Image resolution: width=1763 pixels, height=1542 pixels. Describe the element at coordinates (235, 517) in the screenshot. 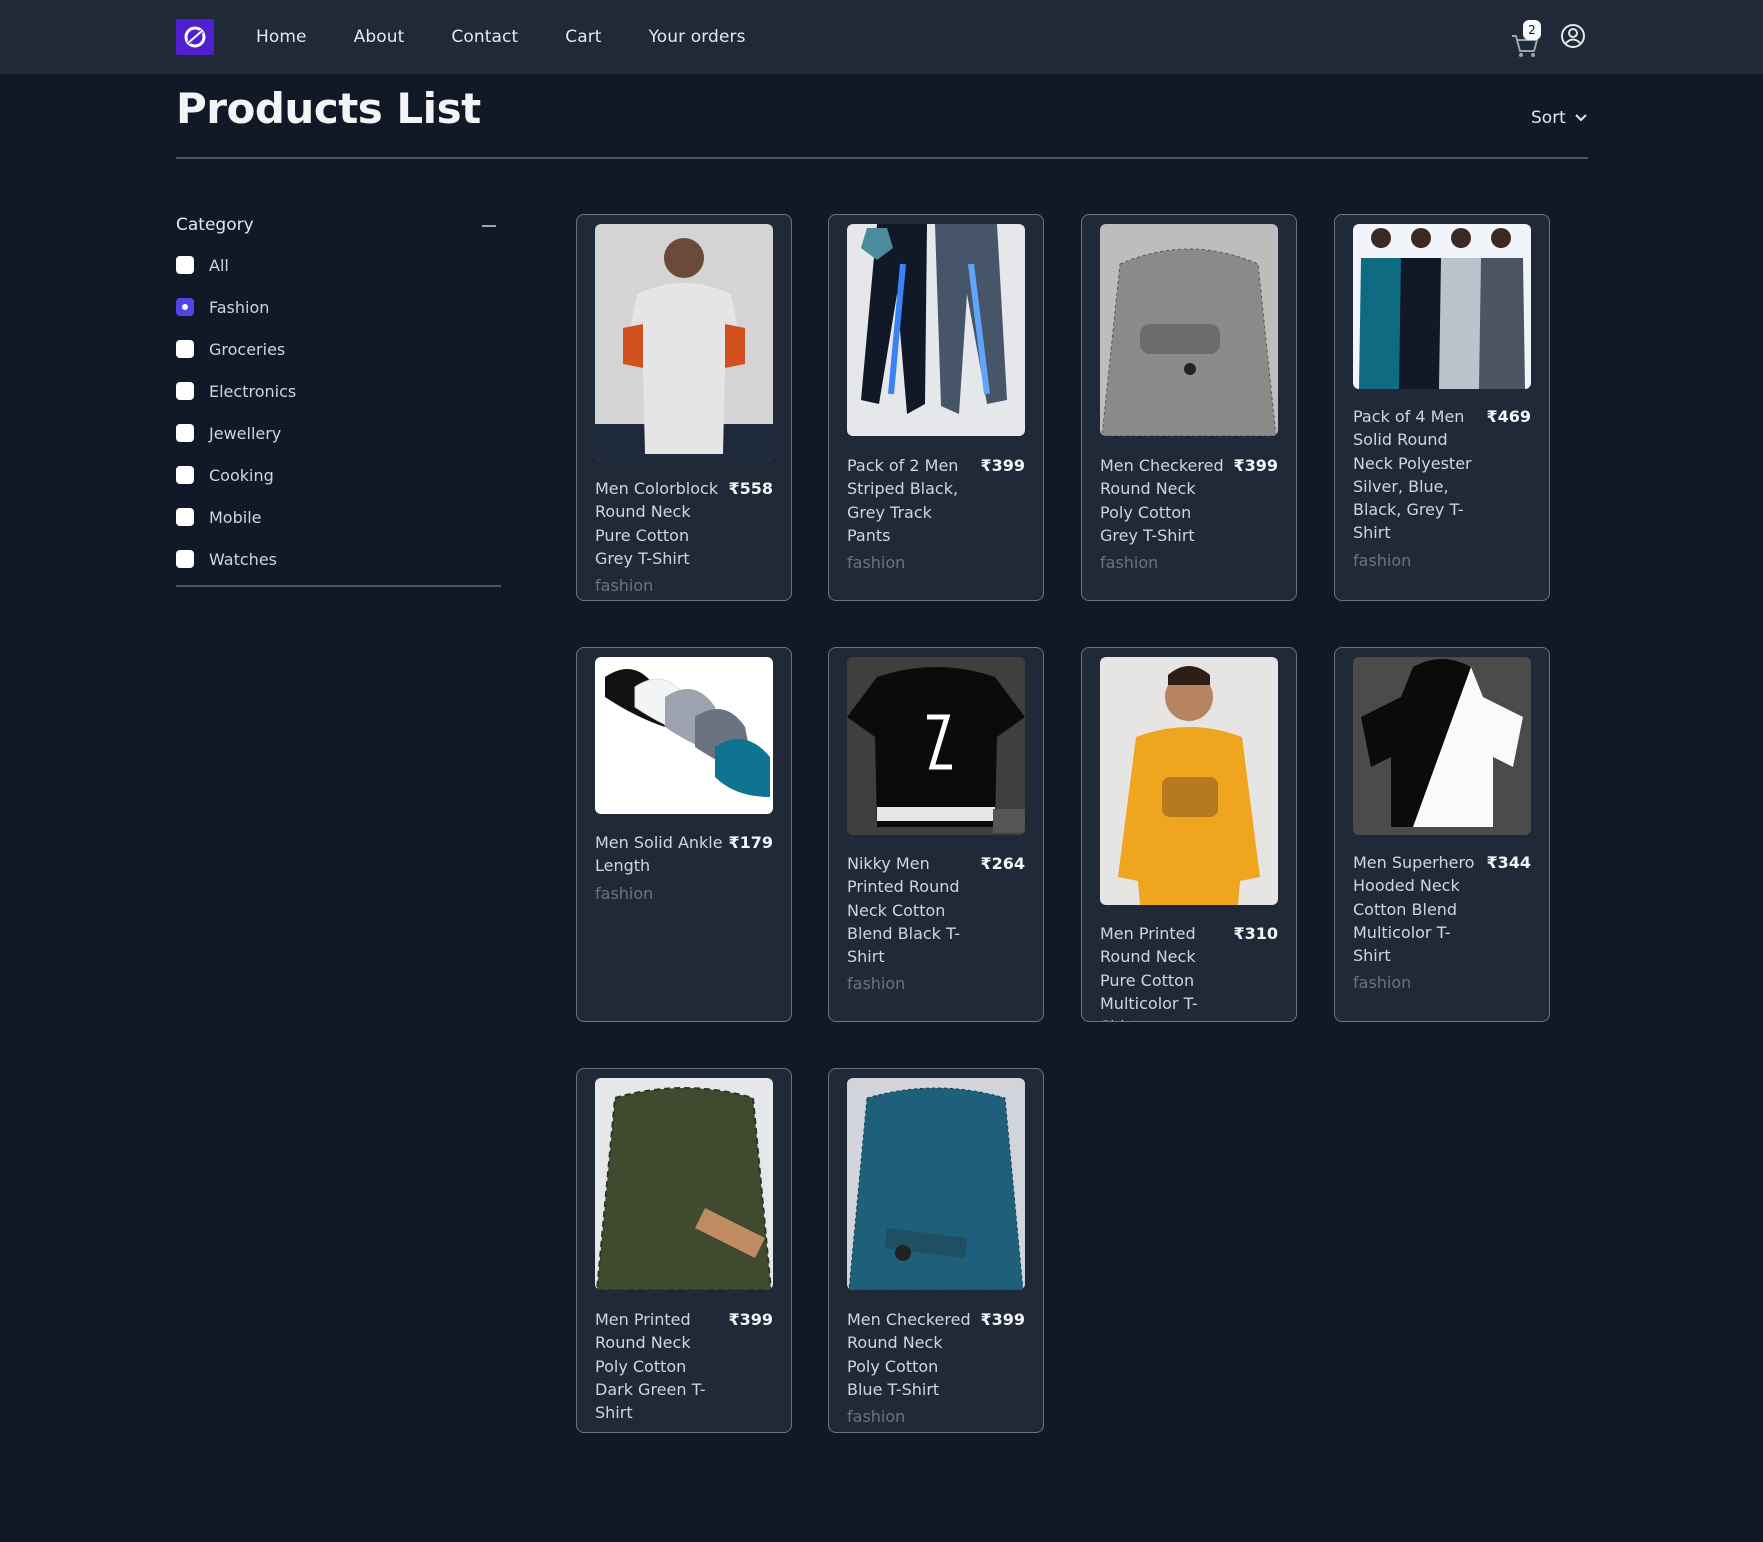

I see `filter-option-label: Mobile` at that location.